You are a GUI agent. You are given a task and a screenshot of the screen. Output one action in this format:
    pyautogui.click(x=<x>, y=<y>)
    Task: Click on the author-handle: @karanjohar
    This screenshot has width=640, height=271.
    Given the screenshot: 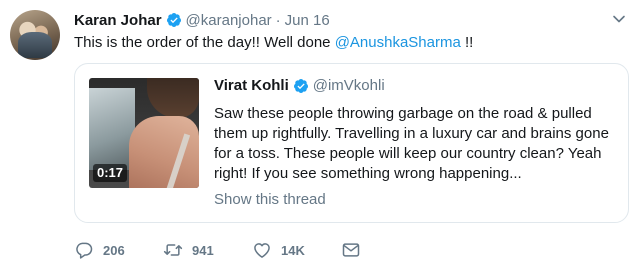 What is the action you would take?
    pyautogui.click(x=229, y=20)
    